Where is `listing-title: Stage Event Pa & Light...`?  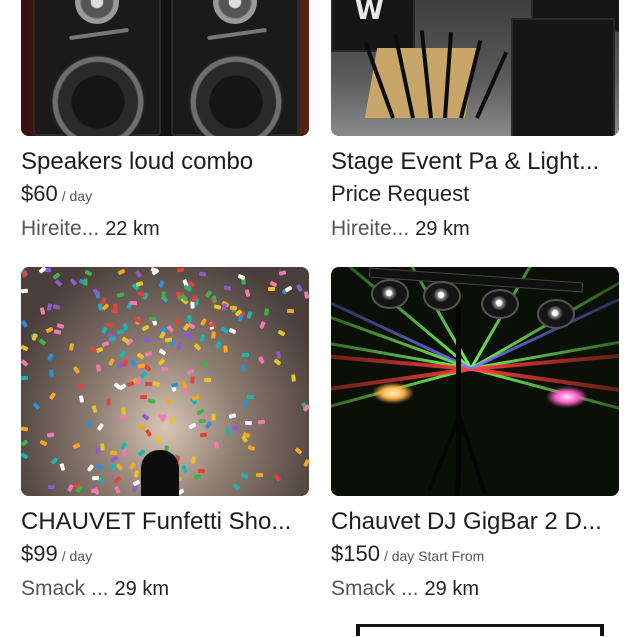 listing-title: Stage Event Pa & Light... is located at coordinates (476, 162).